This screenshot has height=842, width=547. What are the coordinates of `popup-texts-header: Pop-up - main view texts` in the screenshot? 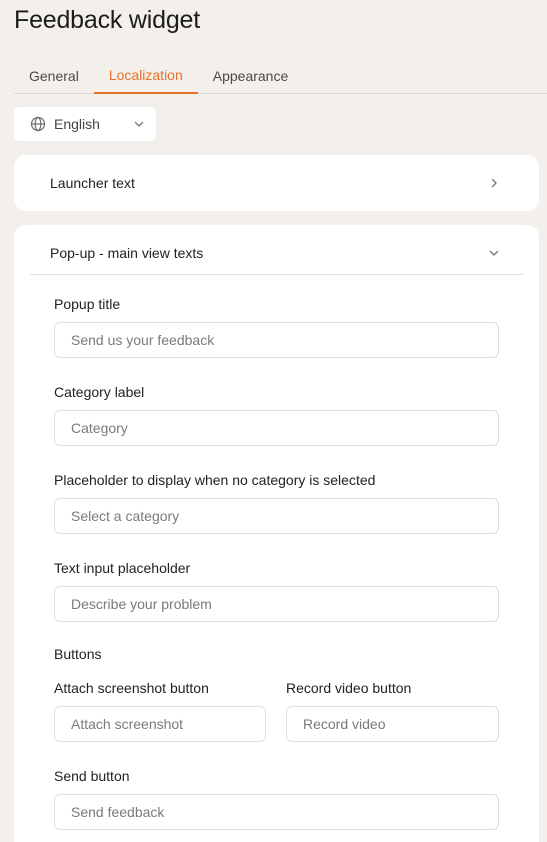 It's located at (276, 253).